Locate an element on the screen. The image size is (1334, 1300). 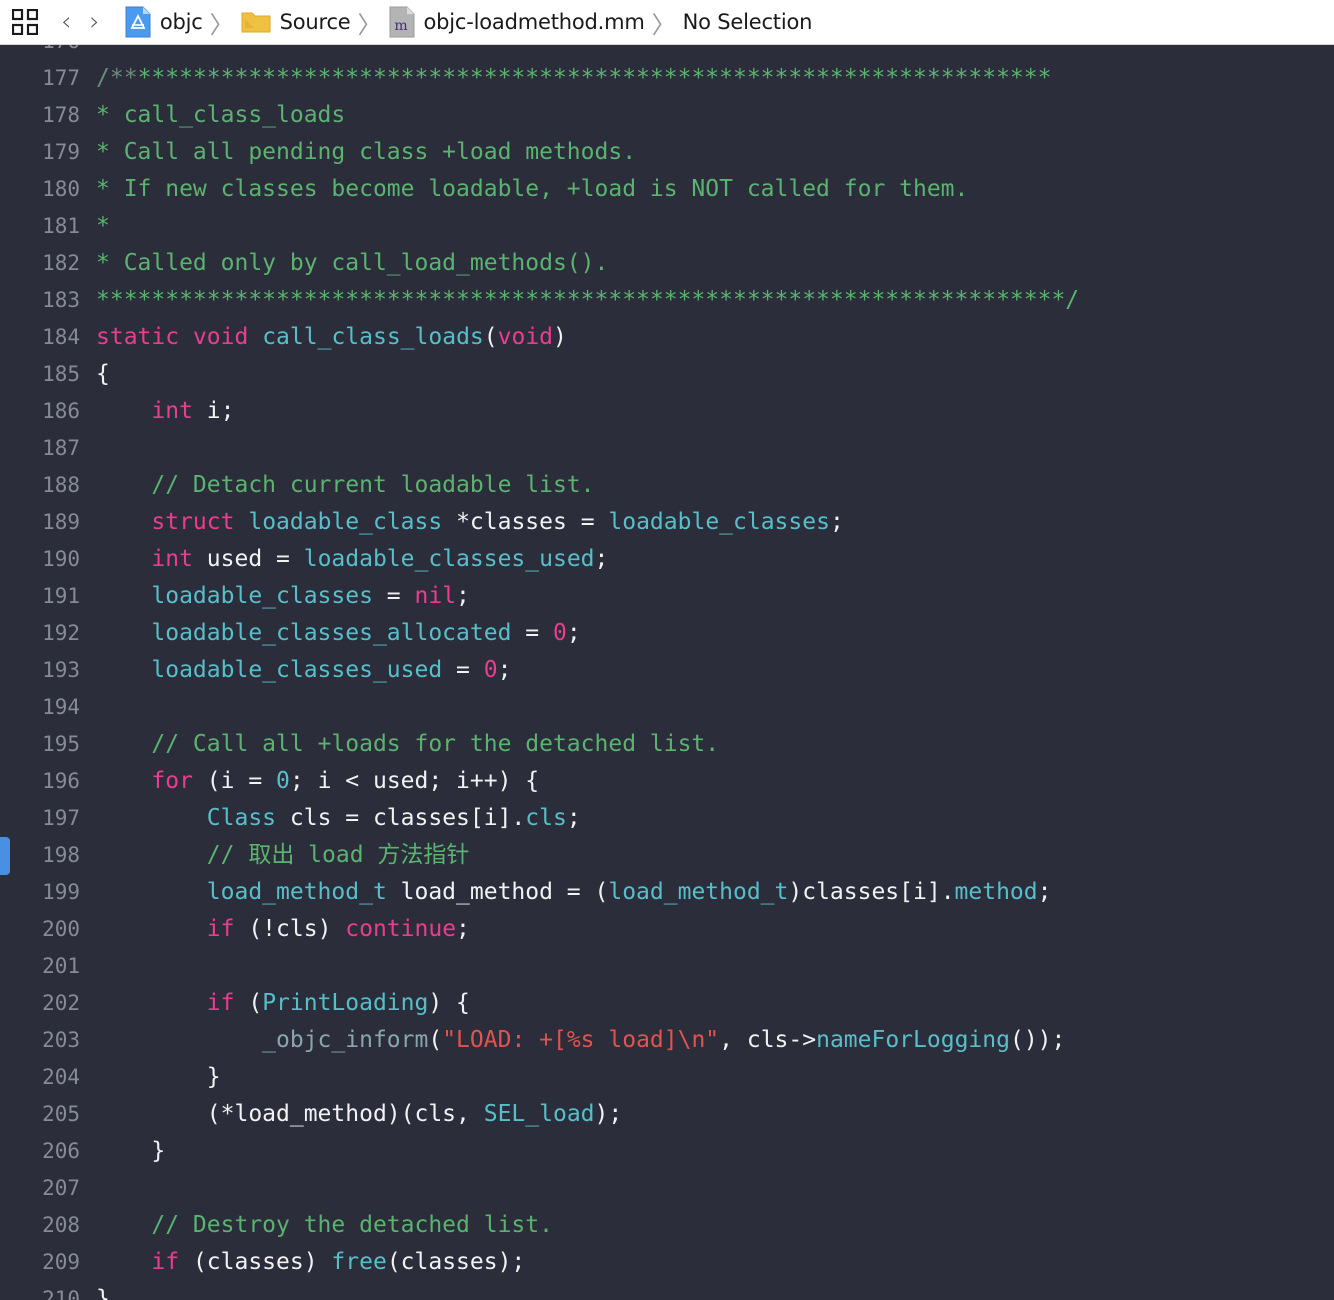
code-line: 200 if (!cls) continue; is located at coordinates (667, 929).